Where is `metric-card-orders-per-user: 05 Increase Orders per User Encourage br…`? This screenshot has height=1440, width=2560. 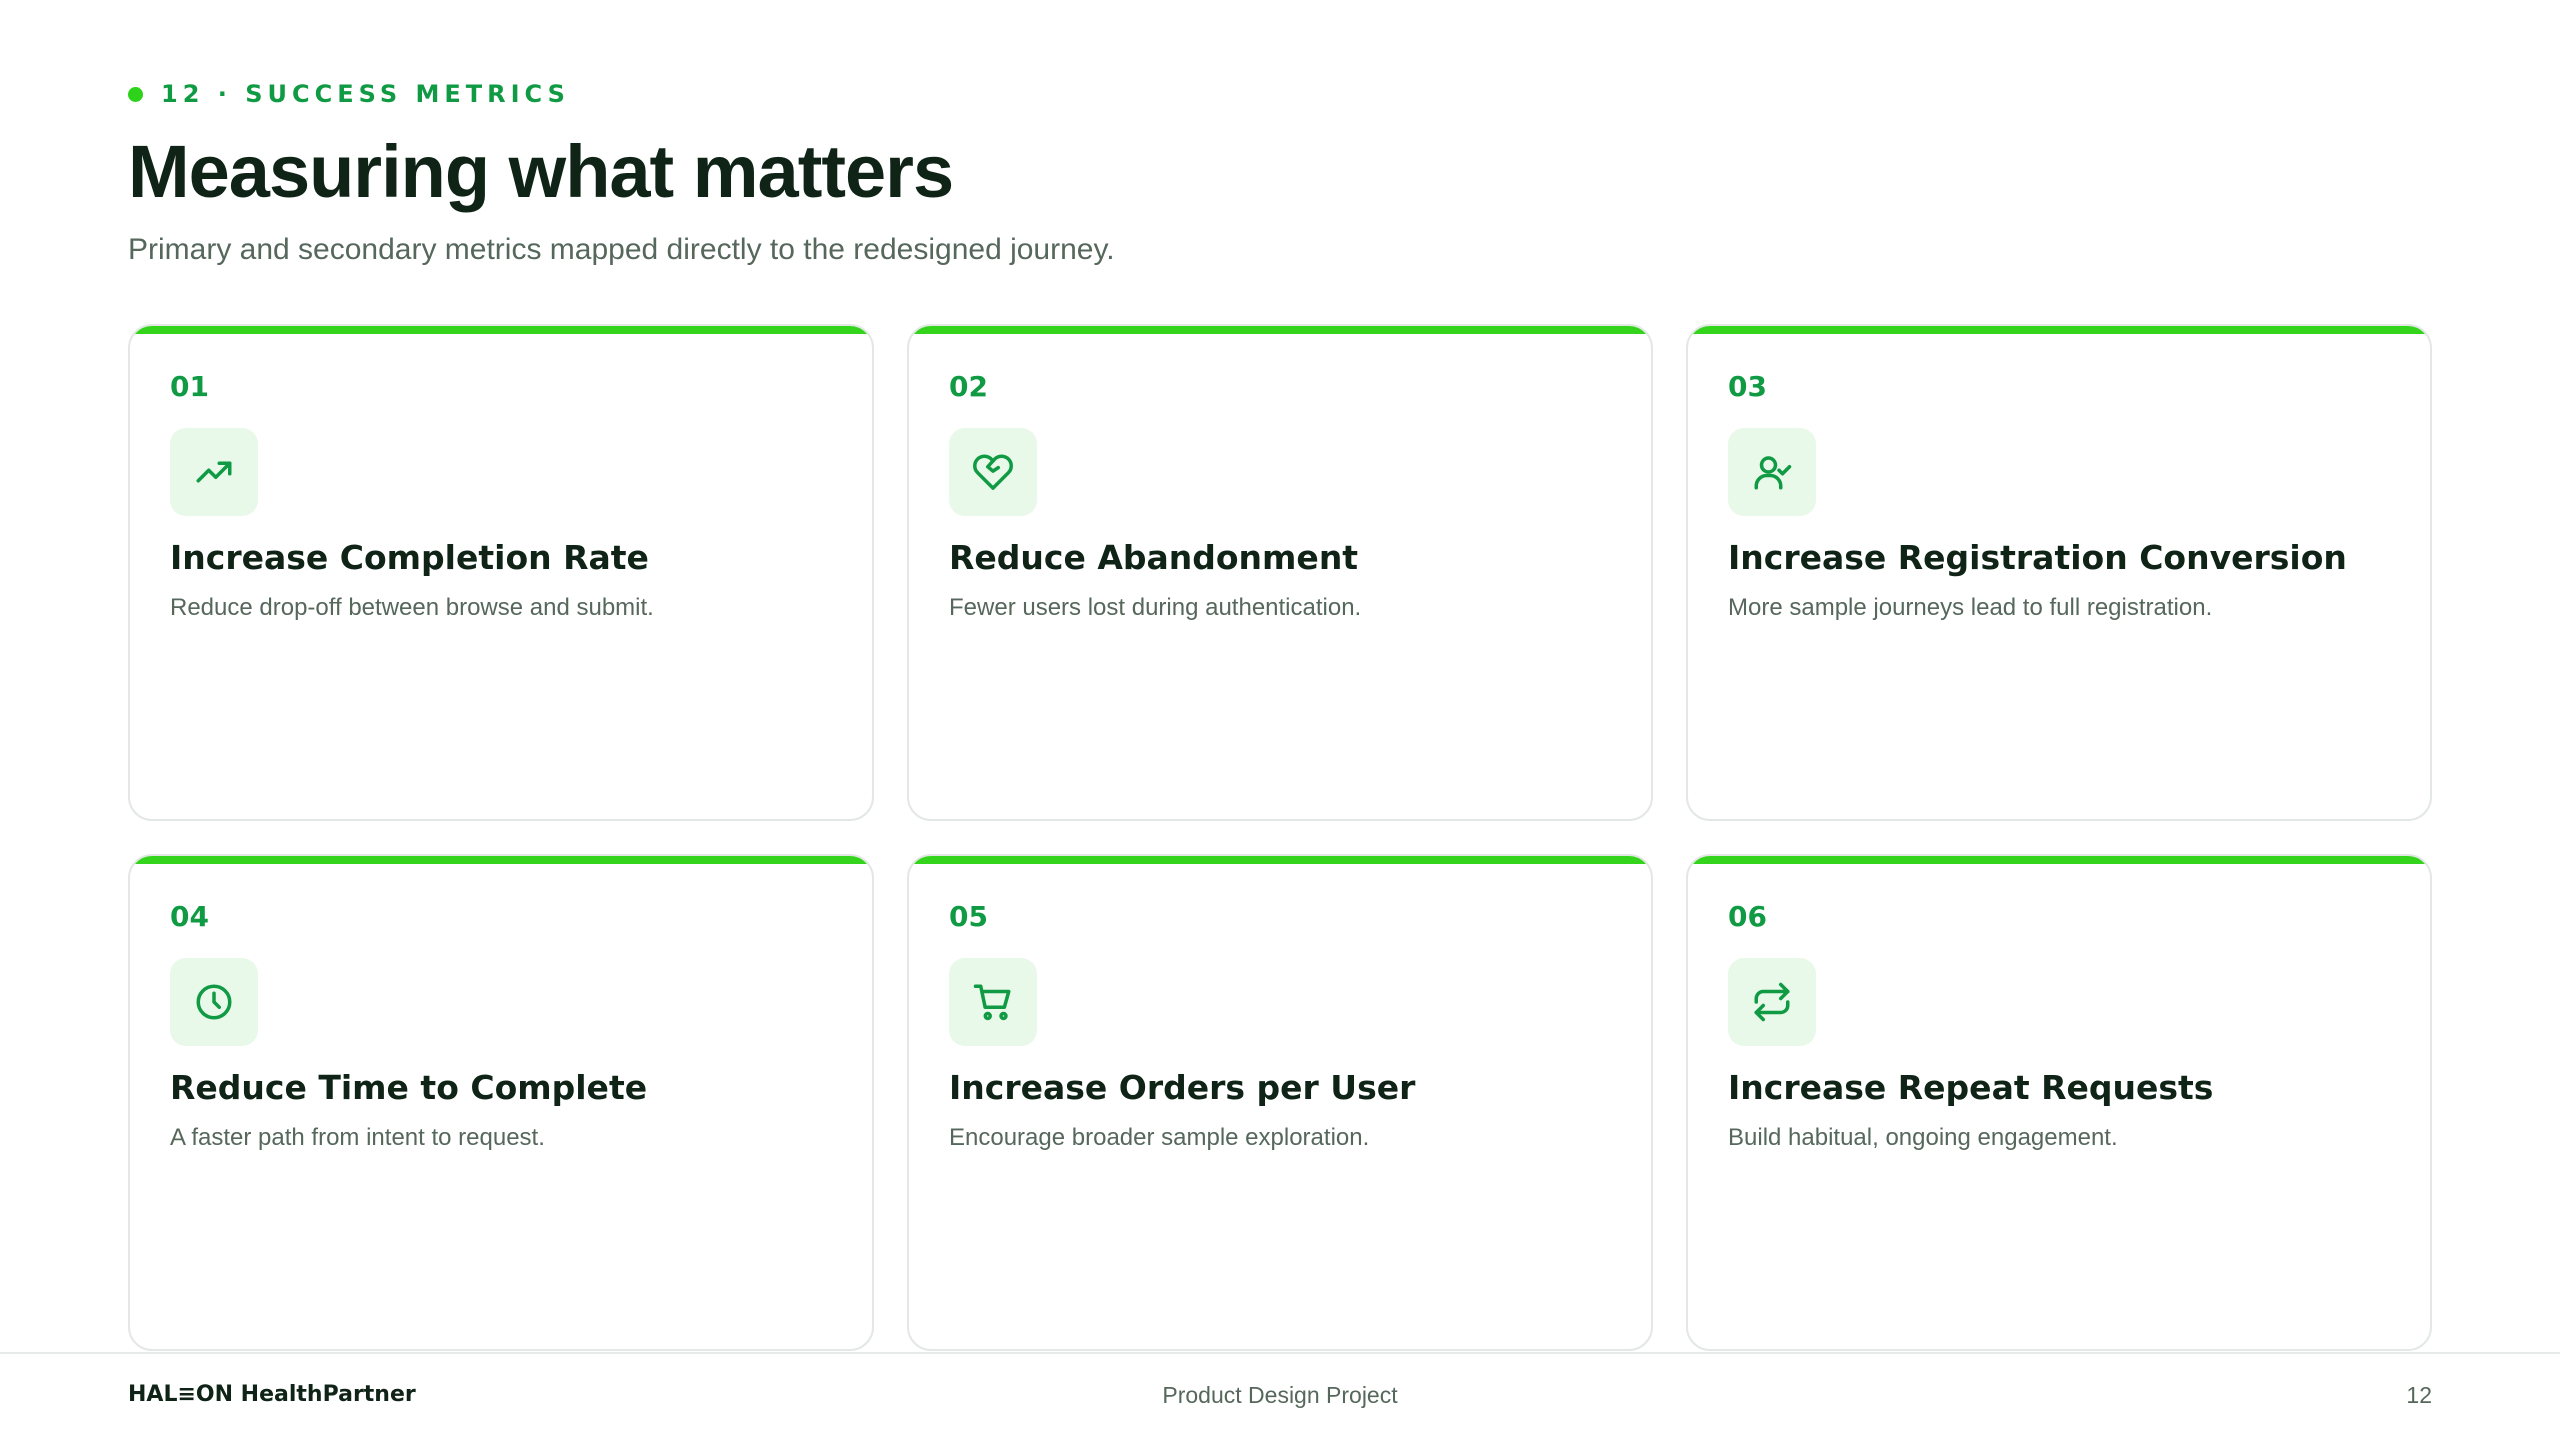 metric-card-orders-per-user: 05 Increase Orders per User Encourage br… is located at coordinates (1280, 1102).